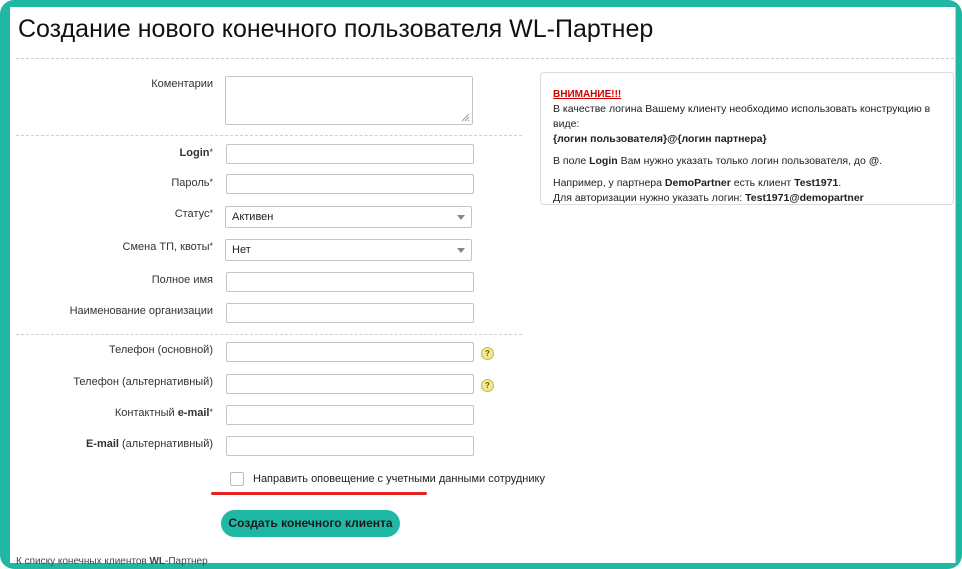 The height and width of the screenshot is (569, 962). I want to click on full-name-label: Полное имя, so click(182, 280).